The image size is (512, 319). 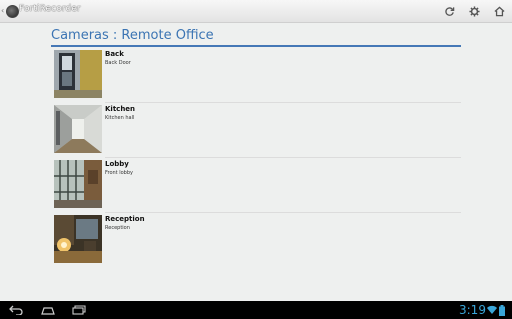 I want to click on wifi-icon, so click(x=492, y=310).